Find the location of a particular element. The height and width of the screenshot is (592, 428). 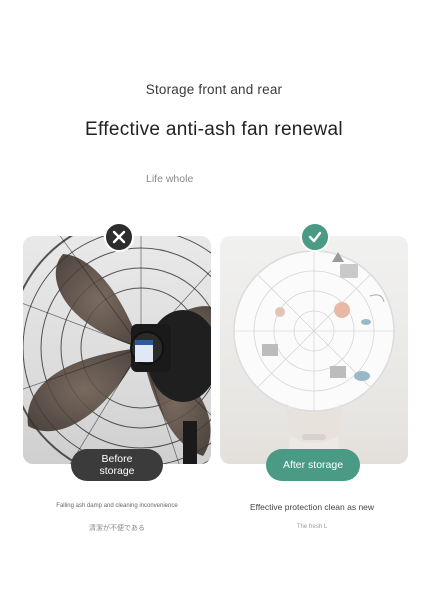

check-badge is located at coordinates (315, 237).